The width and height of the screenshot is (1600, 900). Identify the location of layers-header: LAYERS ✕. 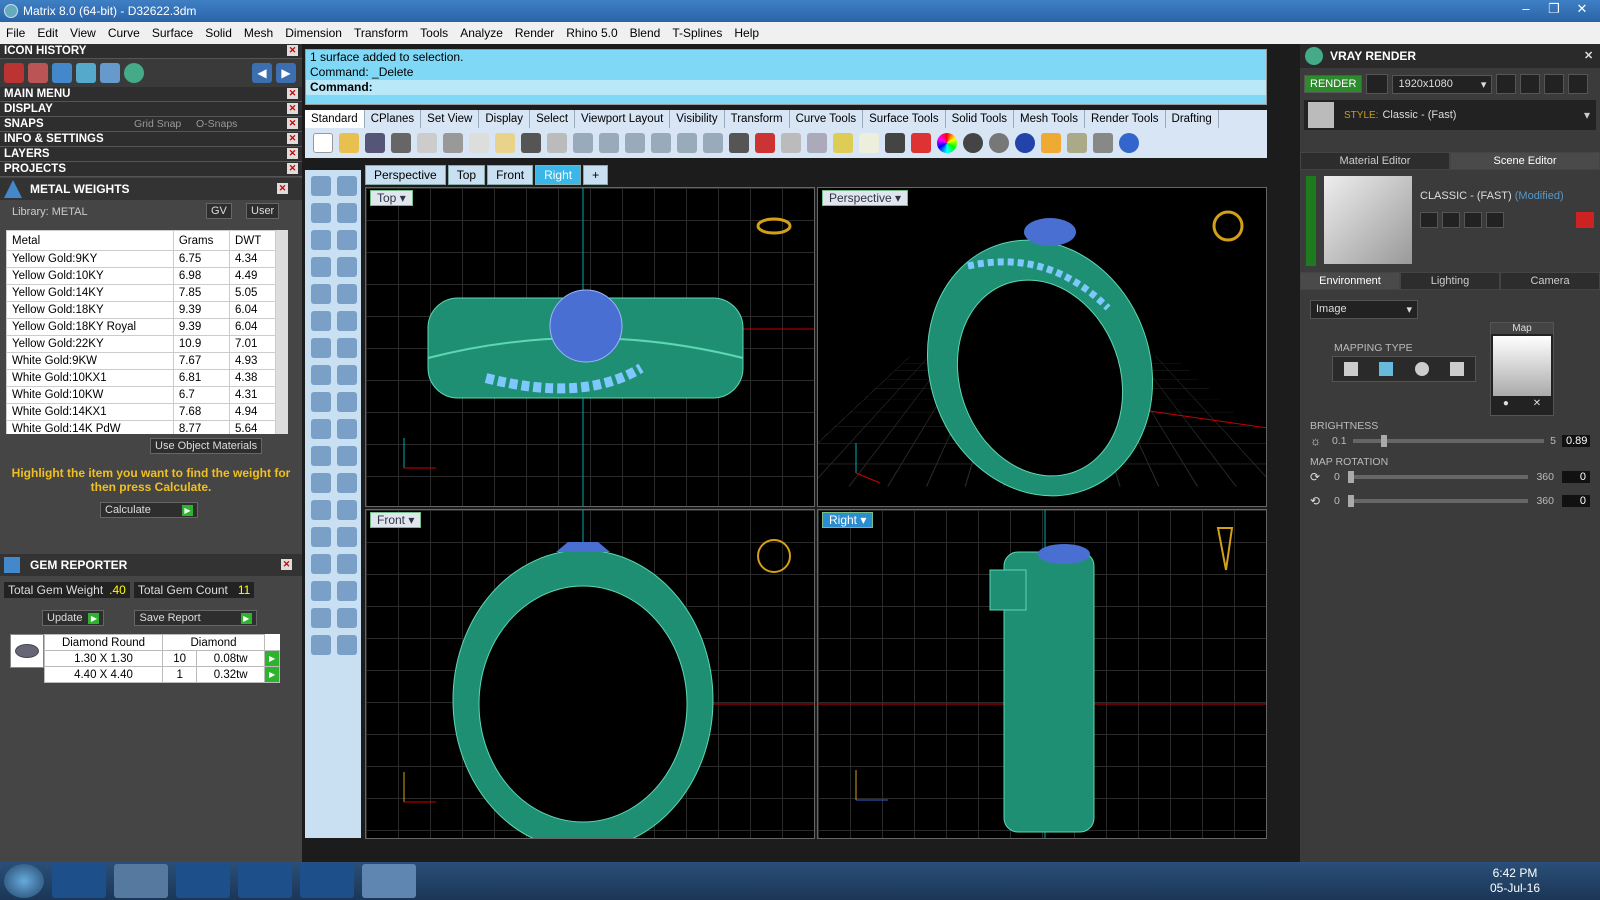
(151, 154).